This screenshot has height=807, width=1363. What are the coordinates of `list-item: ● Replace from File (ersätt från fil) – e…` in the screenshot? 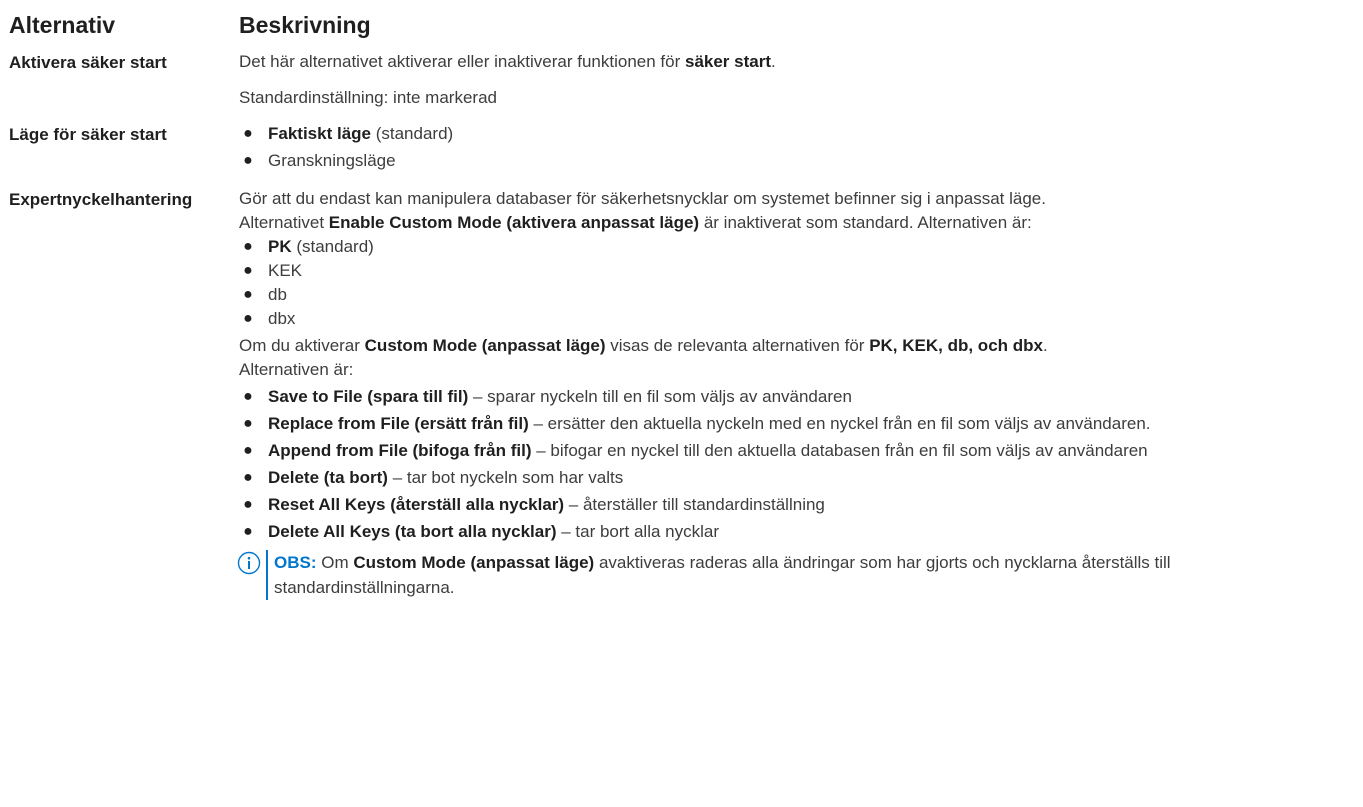 It's located at (791, 424).